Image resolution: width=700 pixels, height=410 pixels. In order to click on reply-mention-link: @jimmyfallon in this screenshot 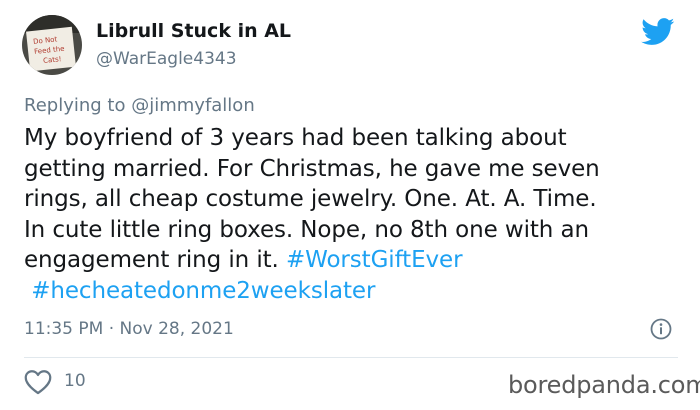, I will do `click(193, 105)`.